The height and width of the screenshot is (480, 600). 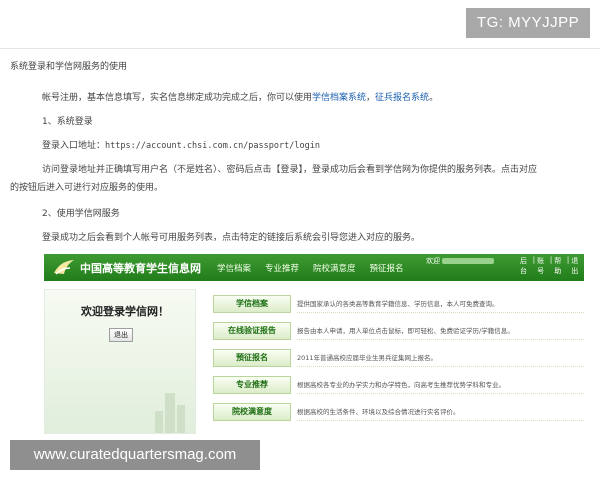 I want to click on nav-satisfaction: 院校满意度, so click(x=334, y=268).